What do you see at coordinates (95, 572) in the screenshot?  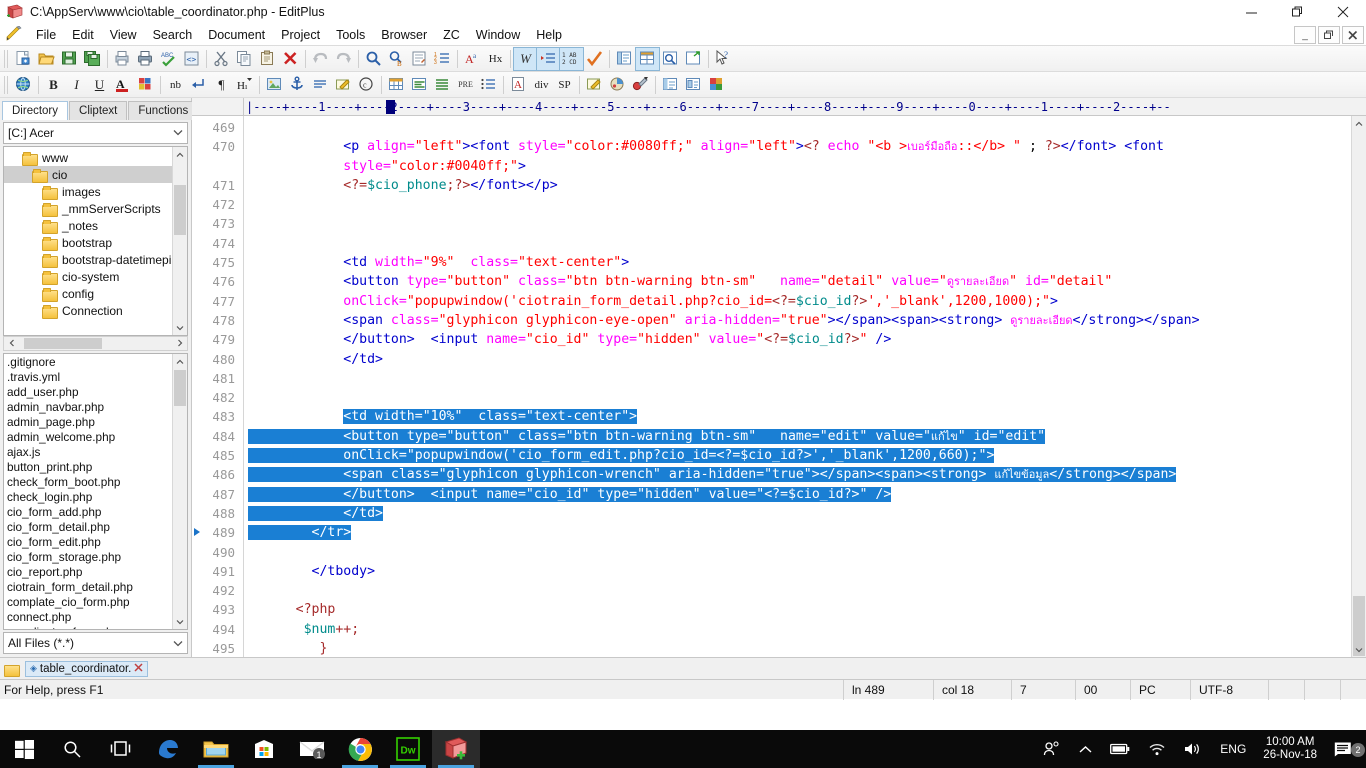 I see `file-list-item: cio_report.php` at bounding box center [95, 572].